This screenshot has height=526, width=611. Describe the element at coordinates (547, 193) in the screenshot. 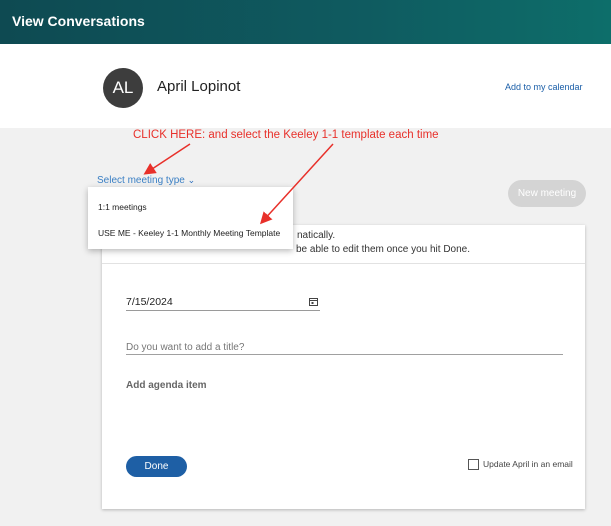

I see `new-meeting-button: New meeting` at that location.